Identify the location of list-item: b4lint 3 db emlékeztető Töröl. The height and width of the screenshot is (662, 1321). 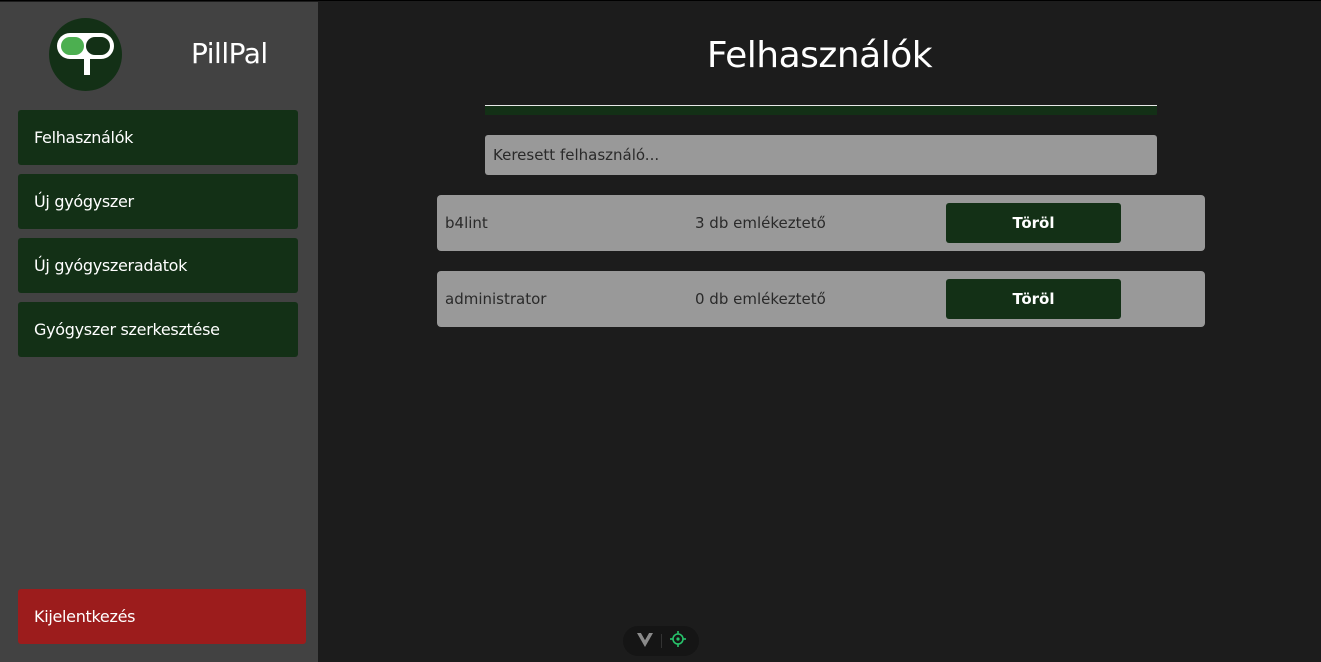
(821, 223).